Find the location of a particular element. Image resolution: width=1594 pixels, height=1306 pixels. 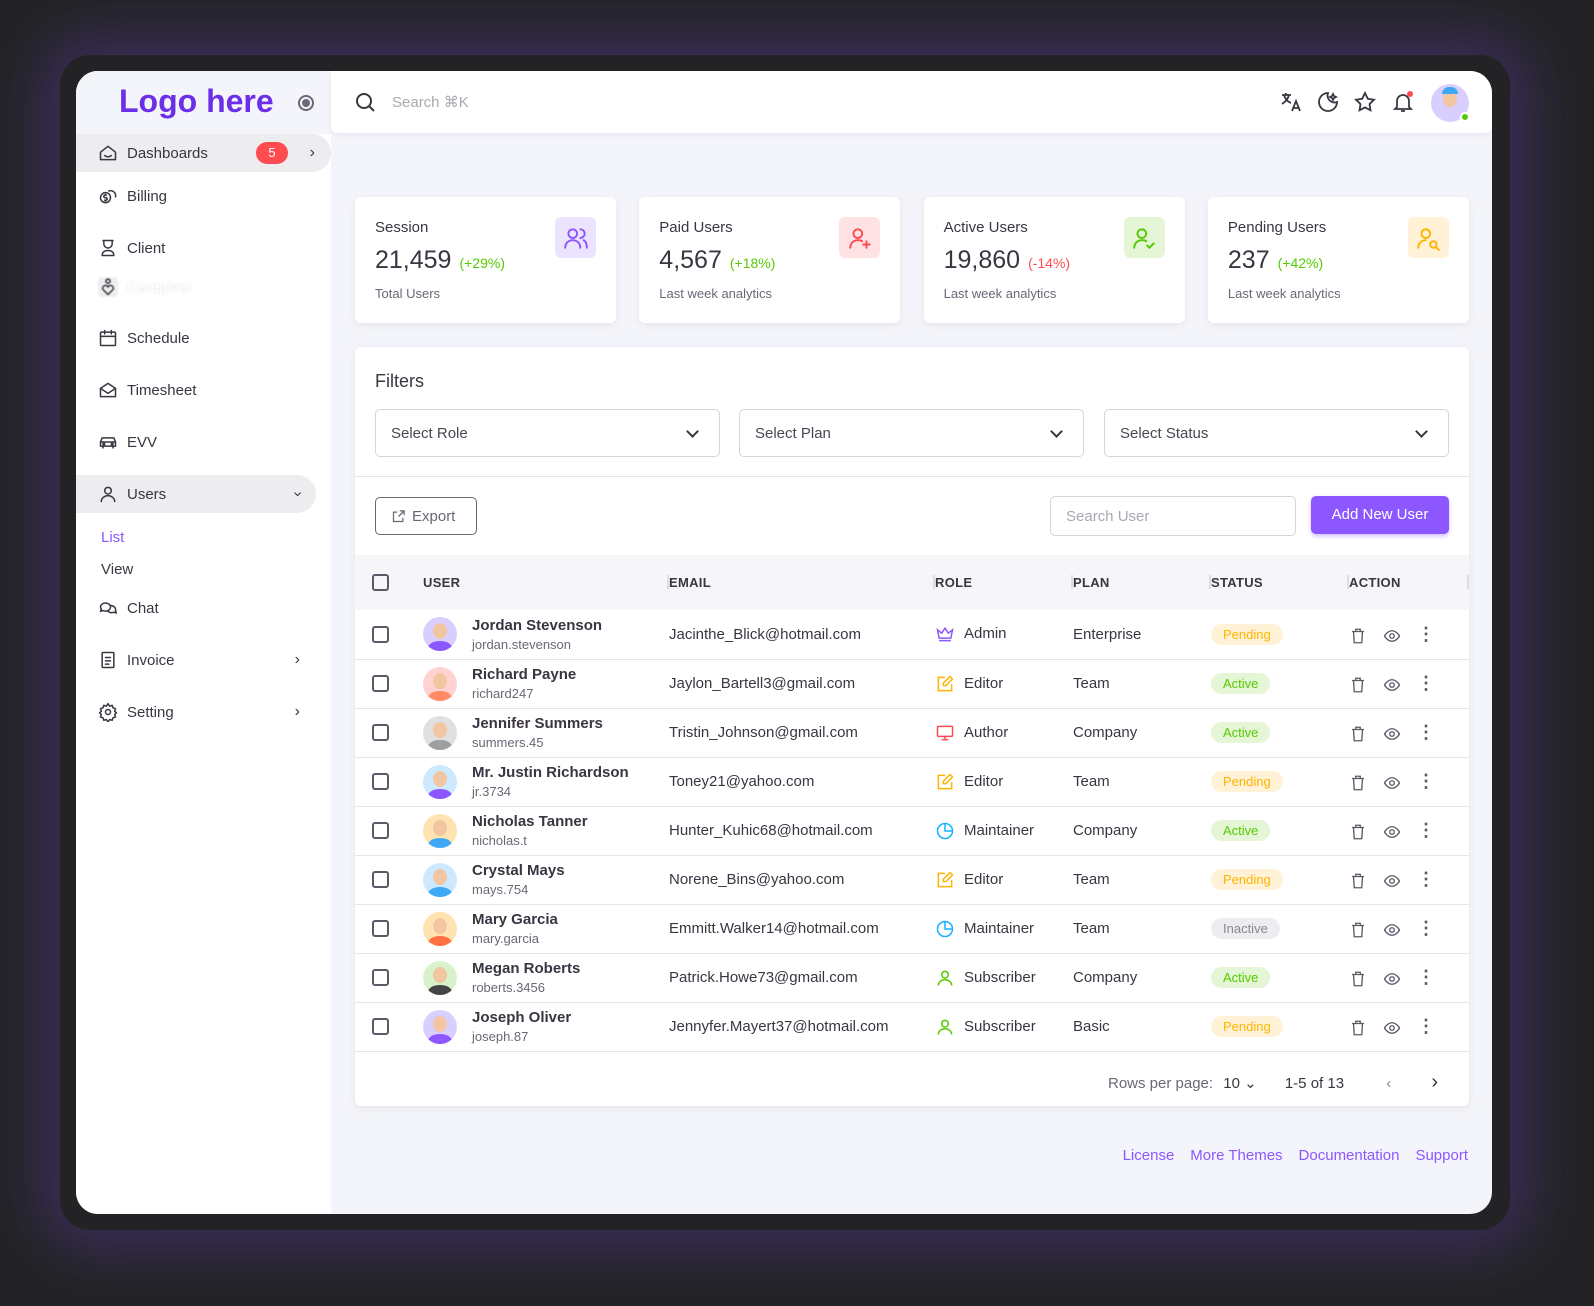

select-status: Select Status is located at coordinates (1276, 433).